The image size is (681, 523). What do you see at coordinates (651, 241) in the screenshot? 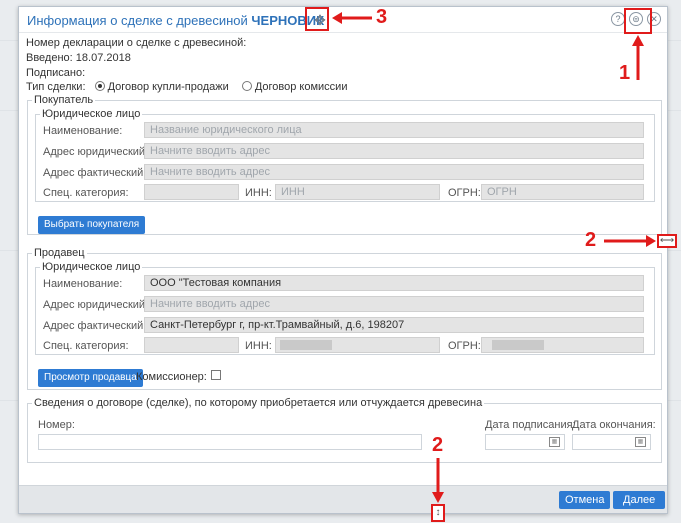
I see `annotation-arrowhead-2-right` at bounding box center [651, 241].